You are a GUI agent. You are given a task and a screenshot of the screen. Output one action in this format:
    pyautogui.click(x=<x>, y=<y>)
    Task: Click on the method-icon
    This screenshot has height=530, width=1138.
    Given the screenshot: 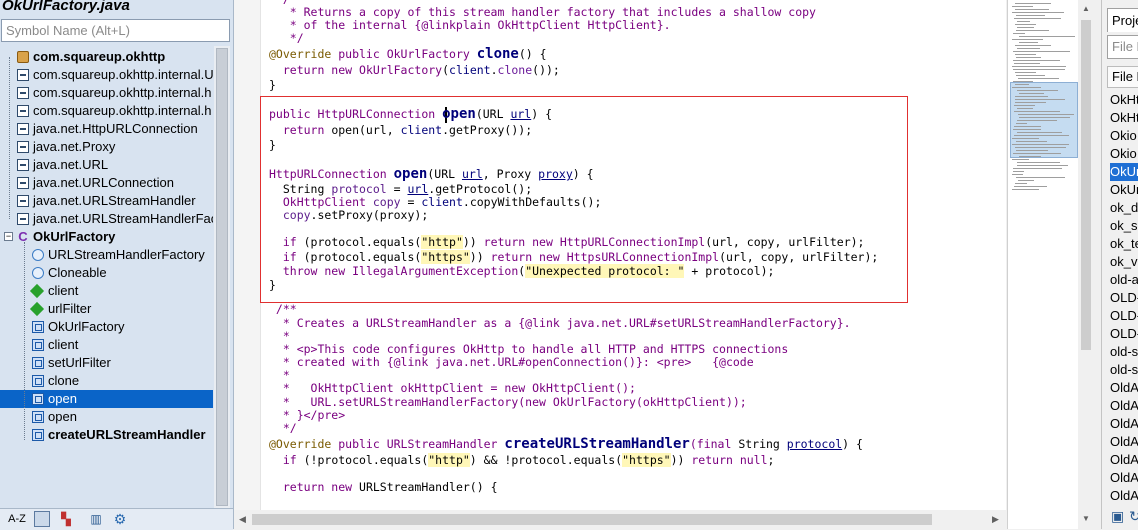 What is the action you would take?
    pyautogui.click(x=38, y=327)
    